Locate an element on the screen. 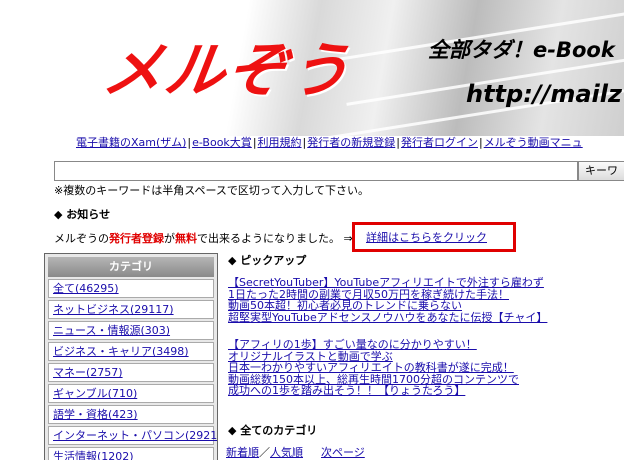  pickup-item-line: 【アフィリの1歩】すごい量なのに分かりやすい！ is located at coordinates (393, 345).